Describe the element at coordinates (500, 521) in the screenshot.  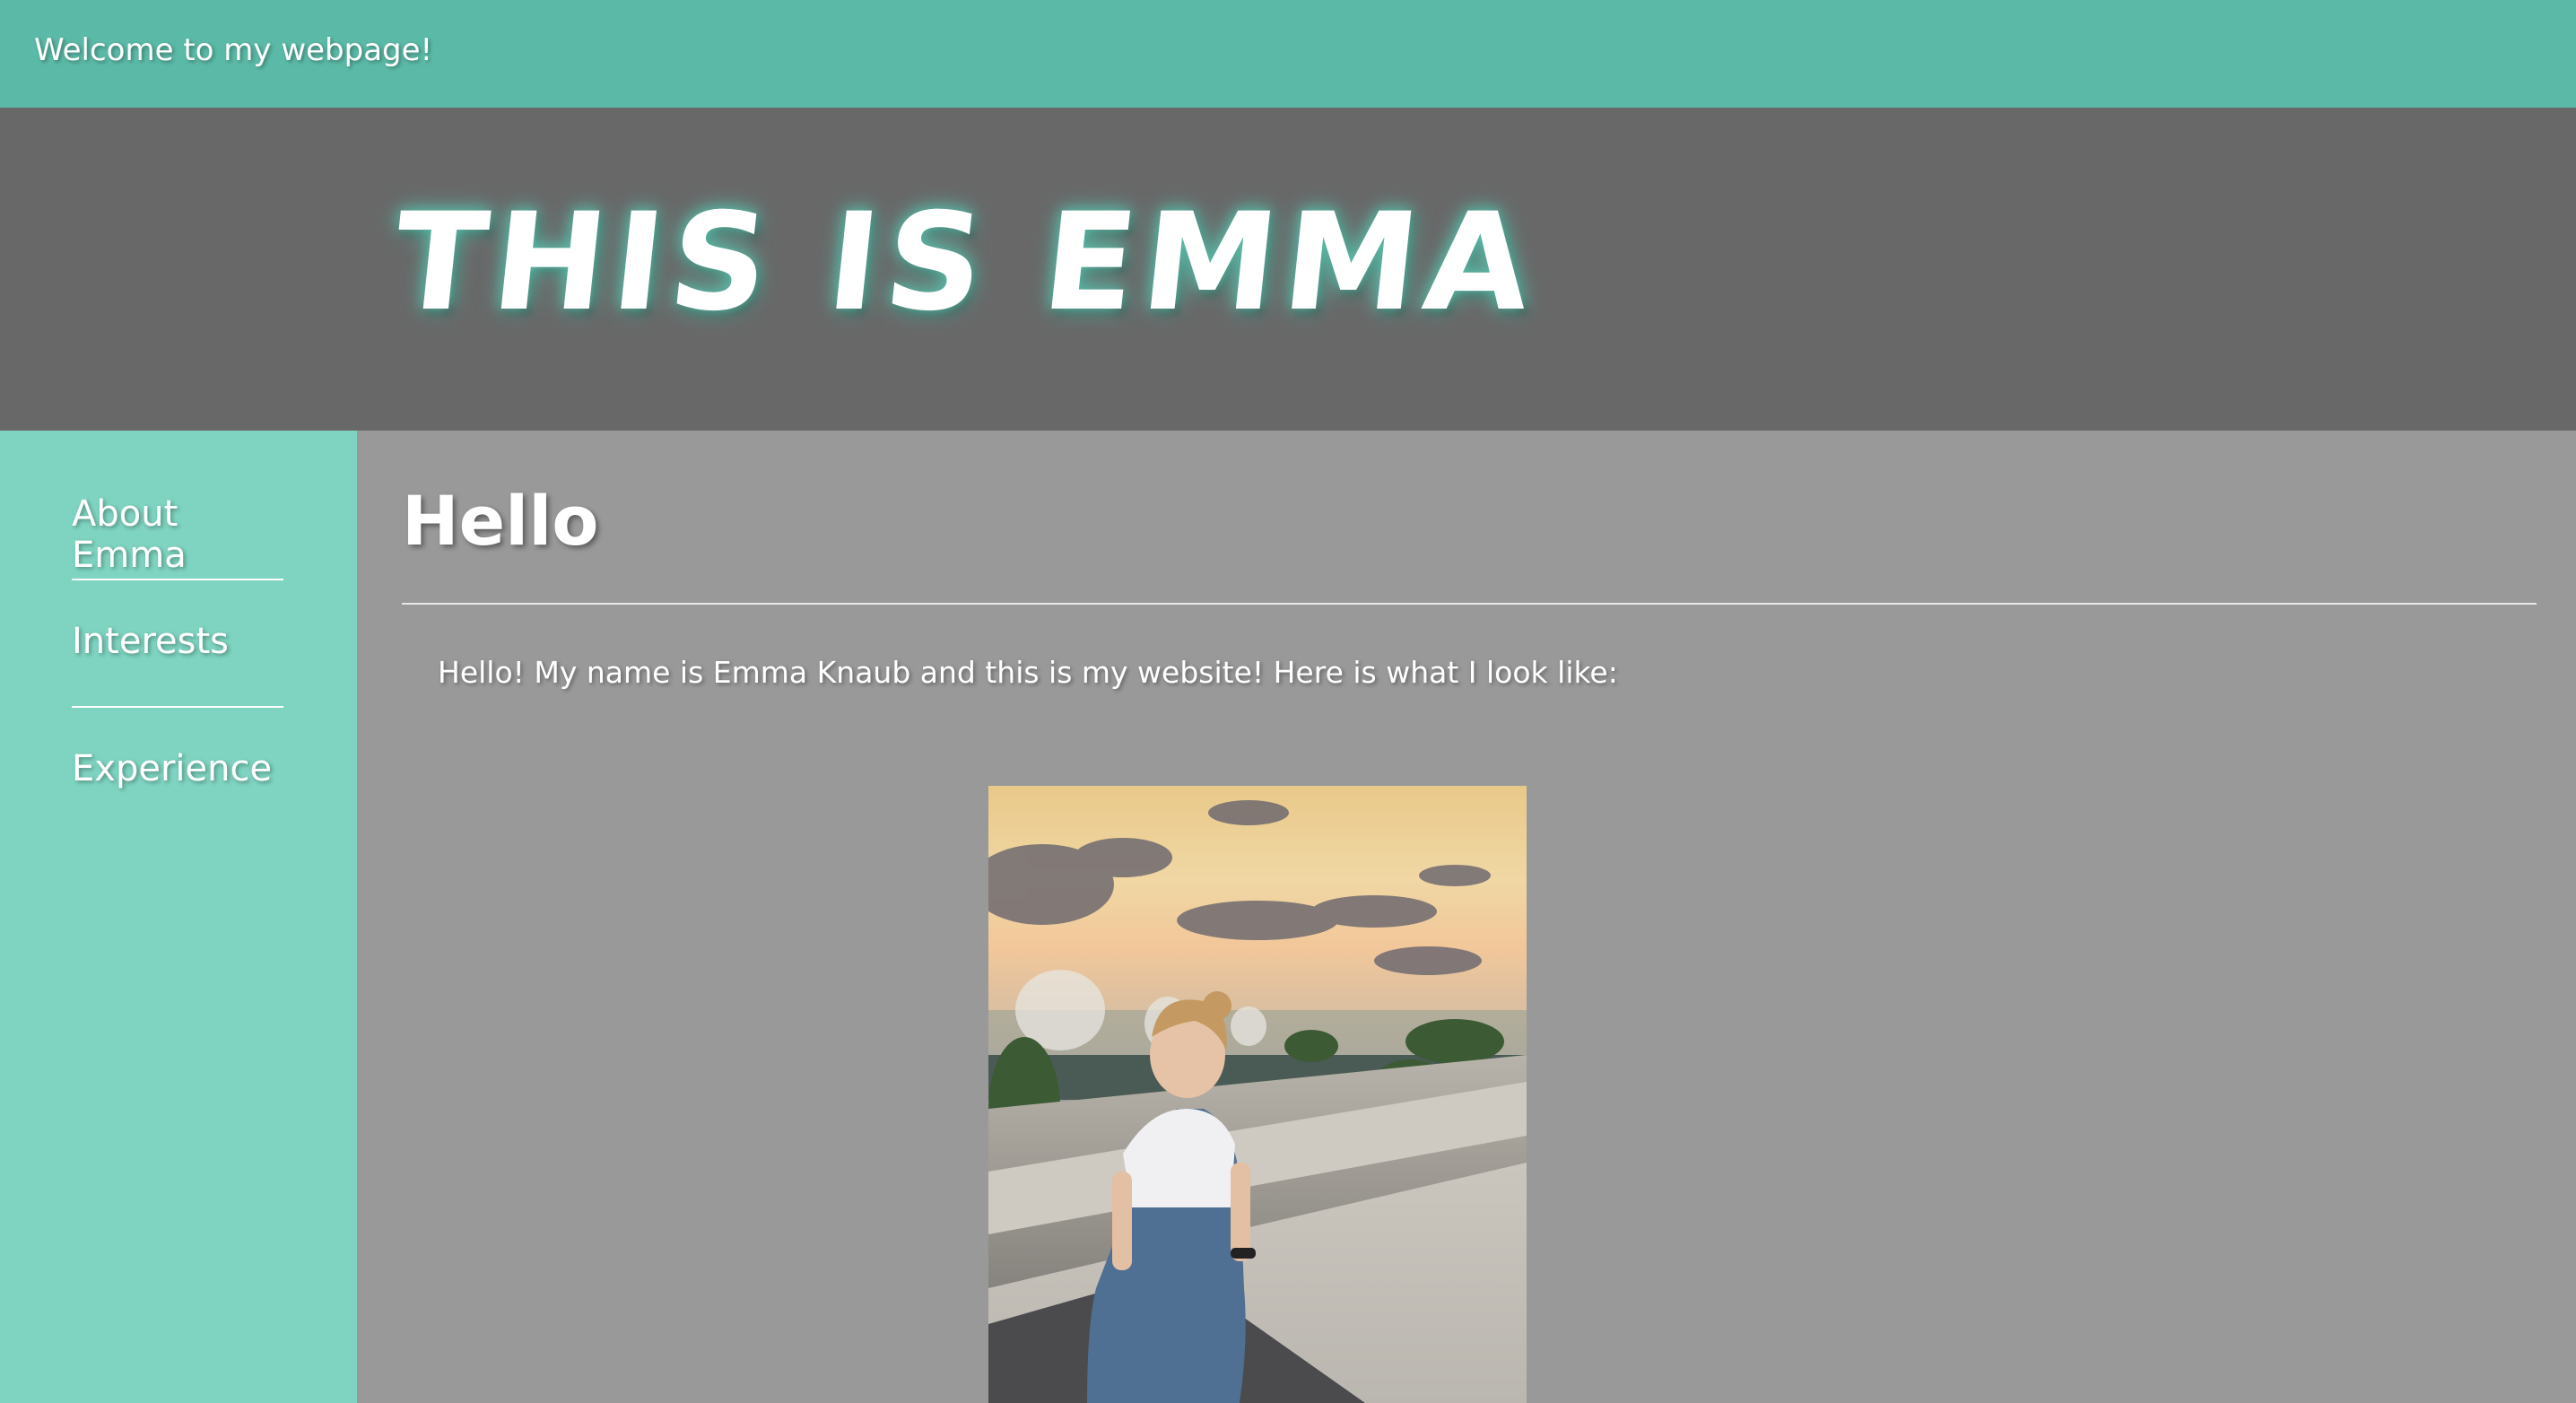
I see `page-heading: Hello` at that location.